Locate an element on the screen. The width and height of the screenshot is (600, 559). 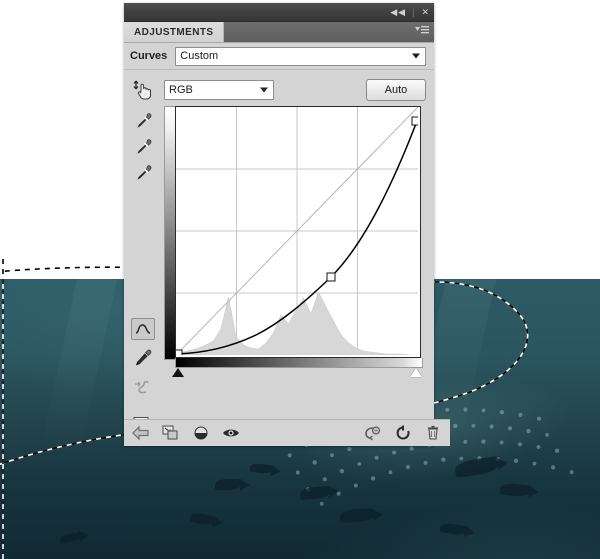
pencil-tool-icon is located at coordinates (143, 358).